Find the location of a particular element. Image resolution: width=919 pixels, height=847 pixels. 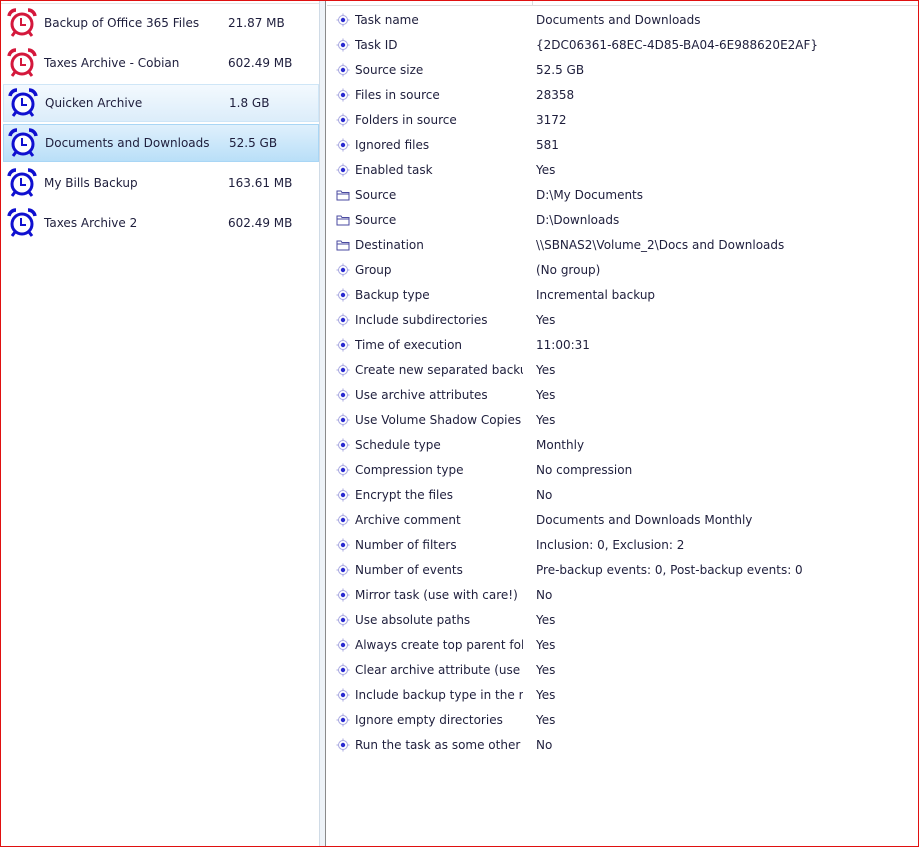

property-row: Encrypt the files No is located at coordinates (622, 494).